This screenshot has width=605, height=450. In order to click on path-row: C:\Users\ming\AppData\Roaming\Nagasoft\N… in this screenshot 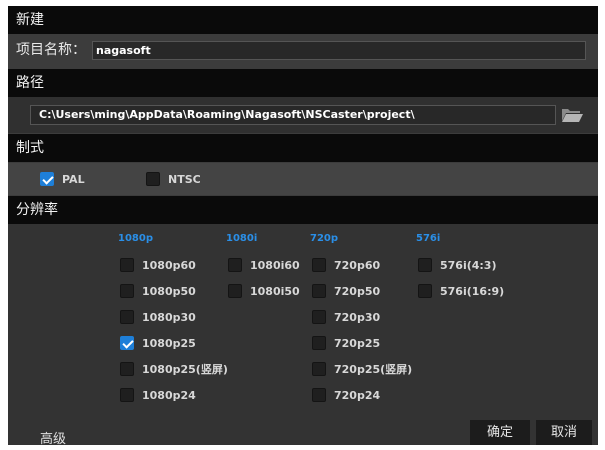, I will do `click(303, 115)`.